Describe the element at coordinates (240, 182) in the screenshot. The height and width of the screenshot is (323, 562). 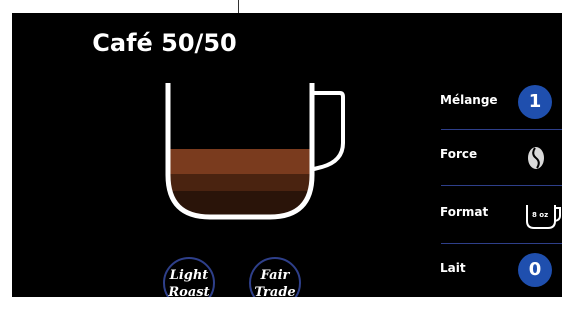
I see `coffee-layer-middle` at that location.